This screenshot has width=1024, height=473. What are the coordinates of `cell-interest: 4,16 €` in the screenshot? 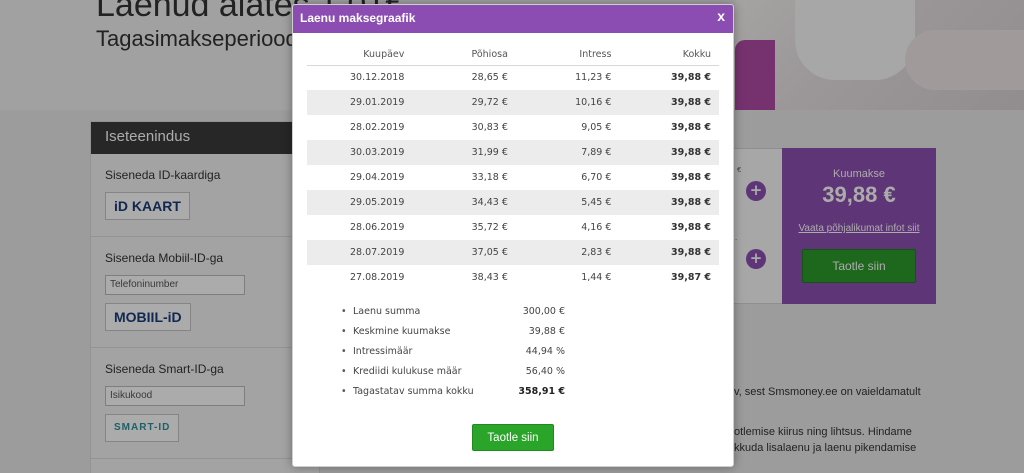 It's located at (596, 227).